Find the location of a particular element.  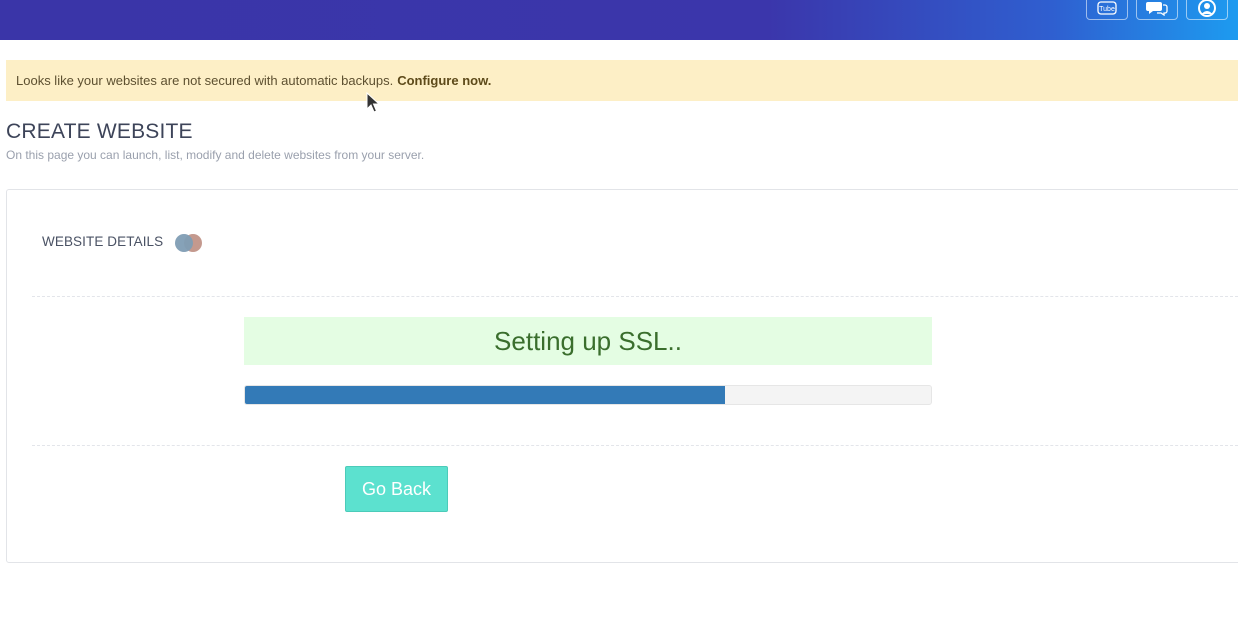

loading-dot-left is located at coordinates (184, 243).